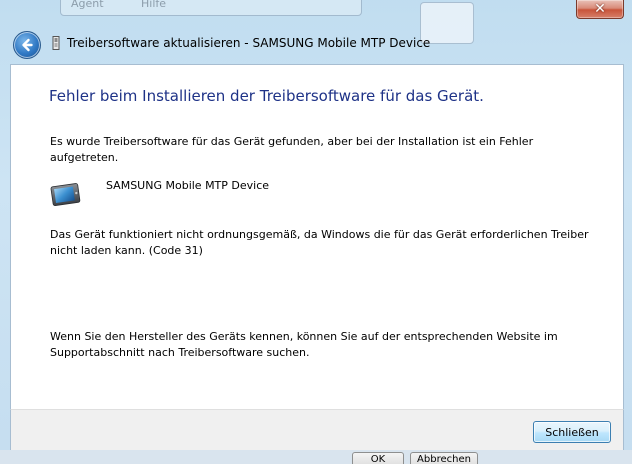 The image size is (632, 464). Describe the element at coordinates (188, 185) in the screenshot. I see `device-name: SAMSUNG Mobile MTP Device` at that location.